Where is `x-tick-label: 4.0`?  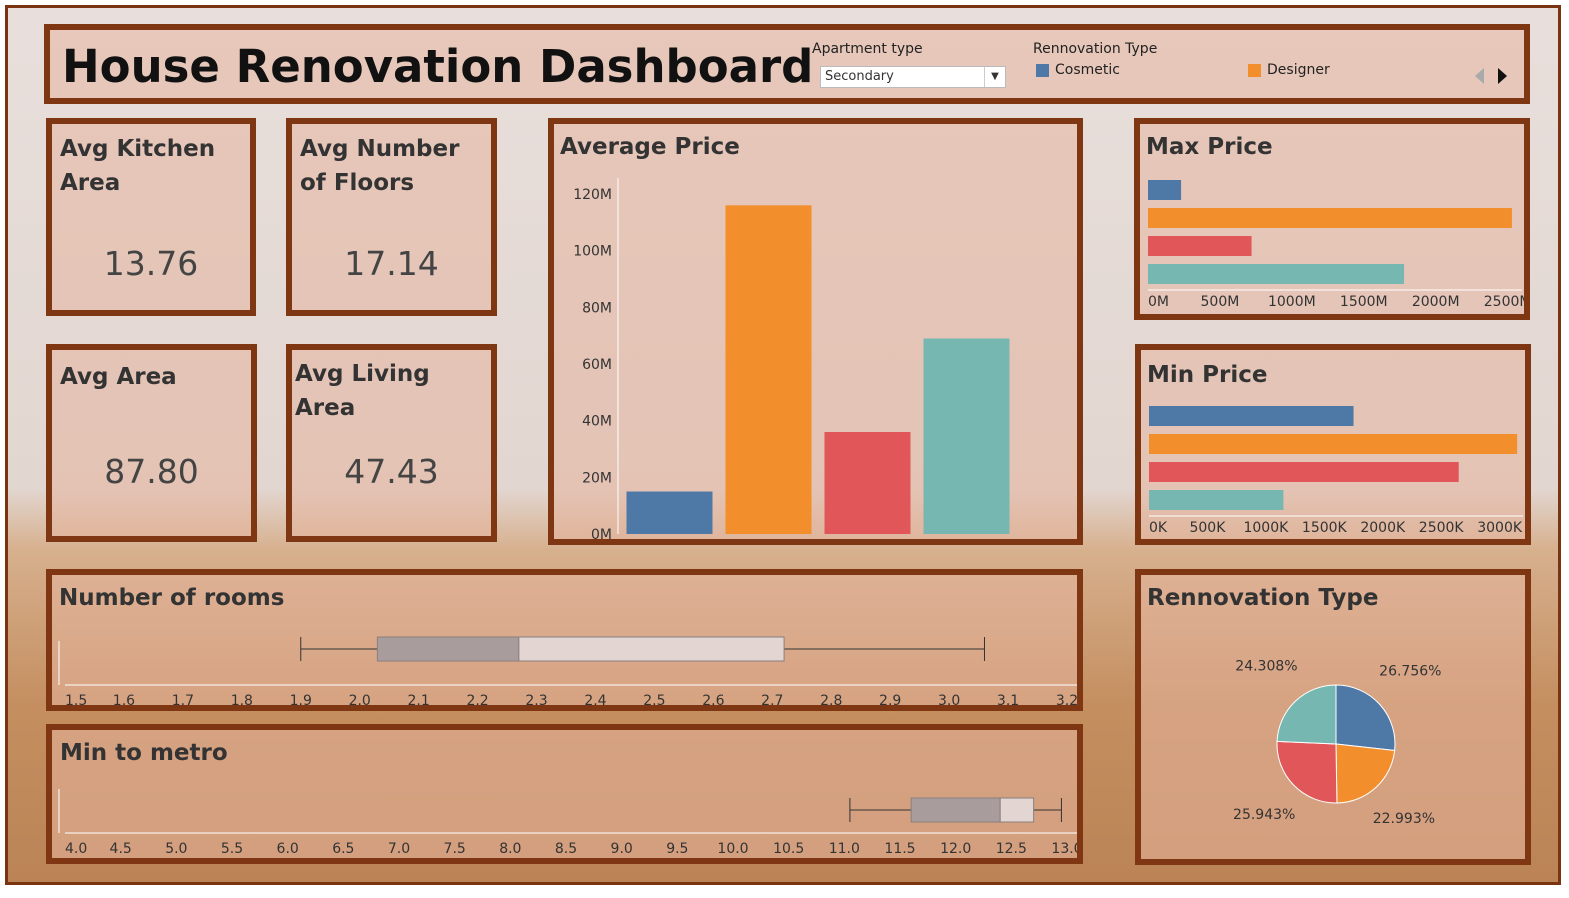
x-tick-label: 4.0 is located at coordinates (76, 849).